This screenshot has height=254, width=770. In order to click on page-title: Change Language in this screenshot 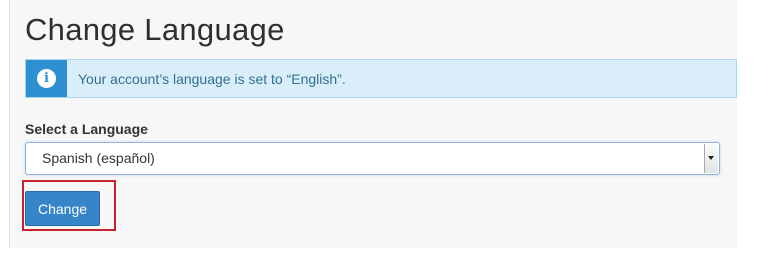, I will do `click(155, 29)`.